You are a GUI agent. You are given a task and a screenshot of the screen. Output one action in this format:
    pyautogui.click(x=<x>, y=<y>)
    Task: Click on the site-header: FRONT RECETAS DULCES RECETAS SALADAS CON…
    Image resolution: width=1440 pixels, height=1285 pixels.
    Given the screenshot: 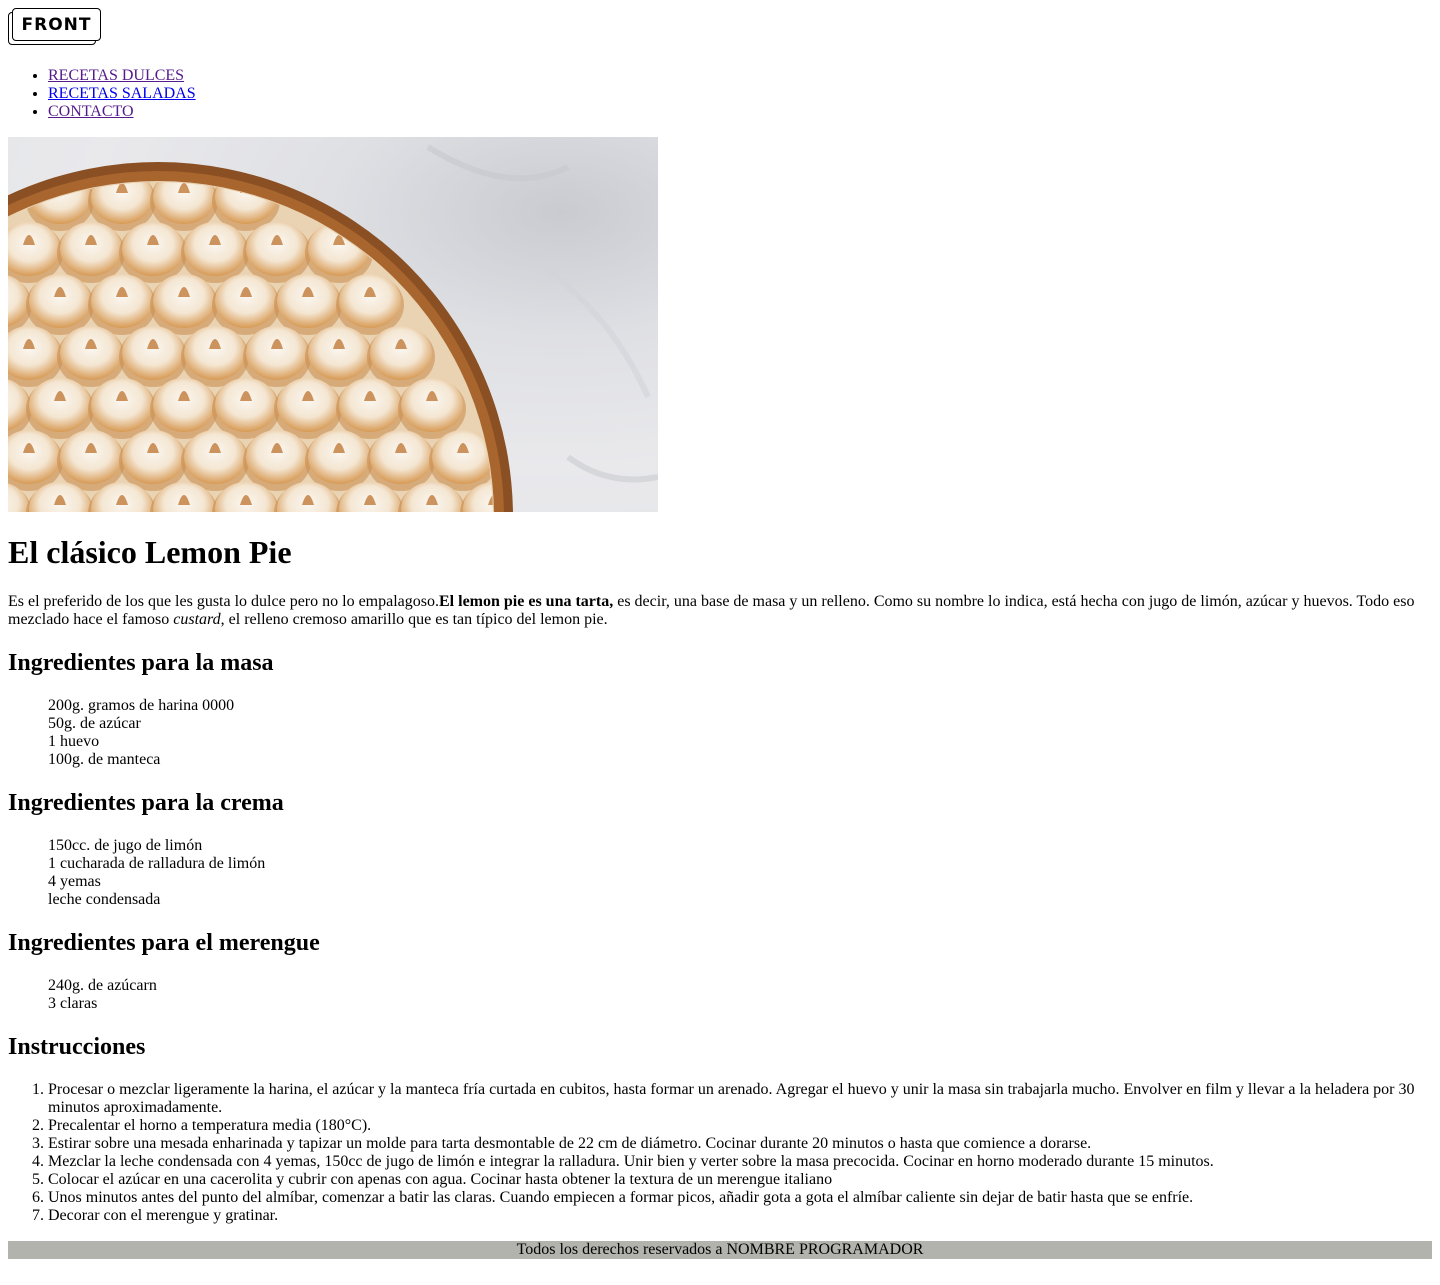 What is the action you would take?
    pyautogui.click(x=720, y=64)
    